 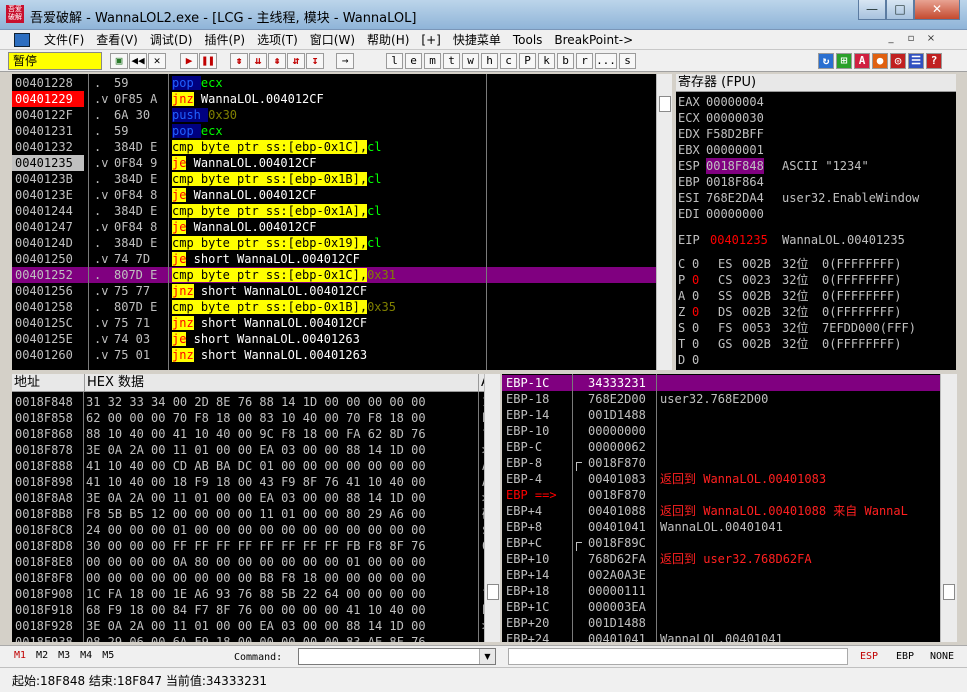 I want to click on help-icon: ?, so click(x=934, y=61).